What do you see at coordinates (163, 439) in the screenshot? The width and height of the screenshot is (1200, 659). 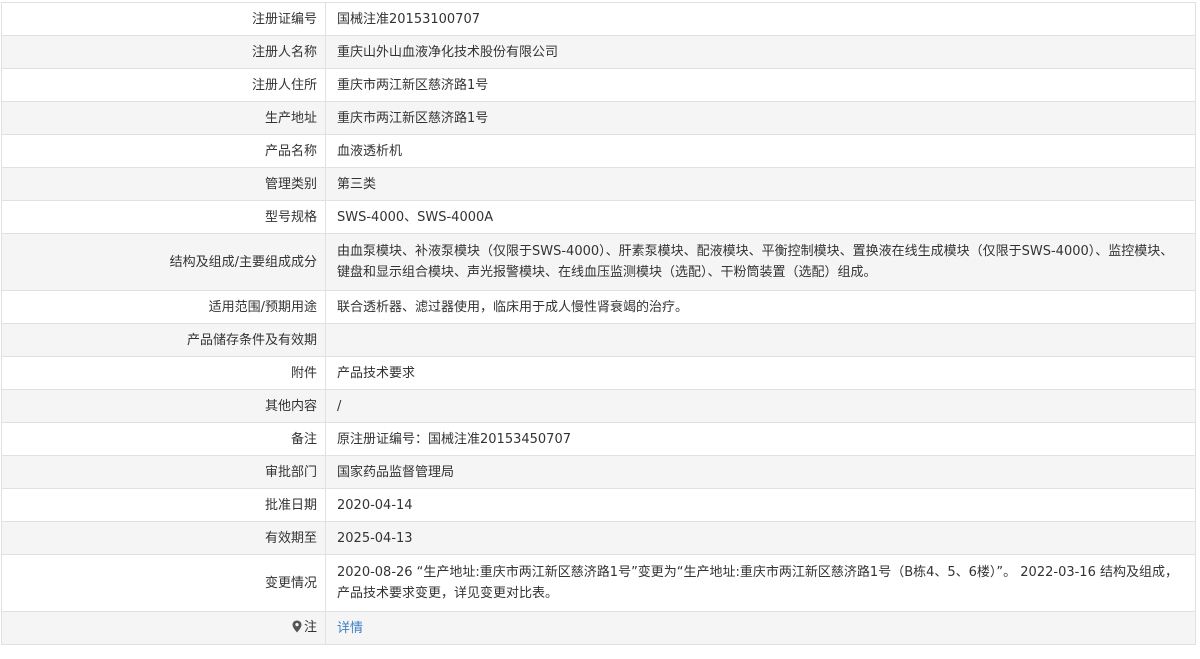 I see `label-remarks: 备注` at bounding box center [163, 439].